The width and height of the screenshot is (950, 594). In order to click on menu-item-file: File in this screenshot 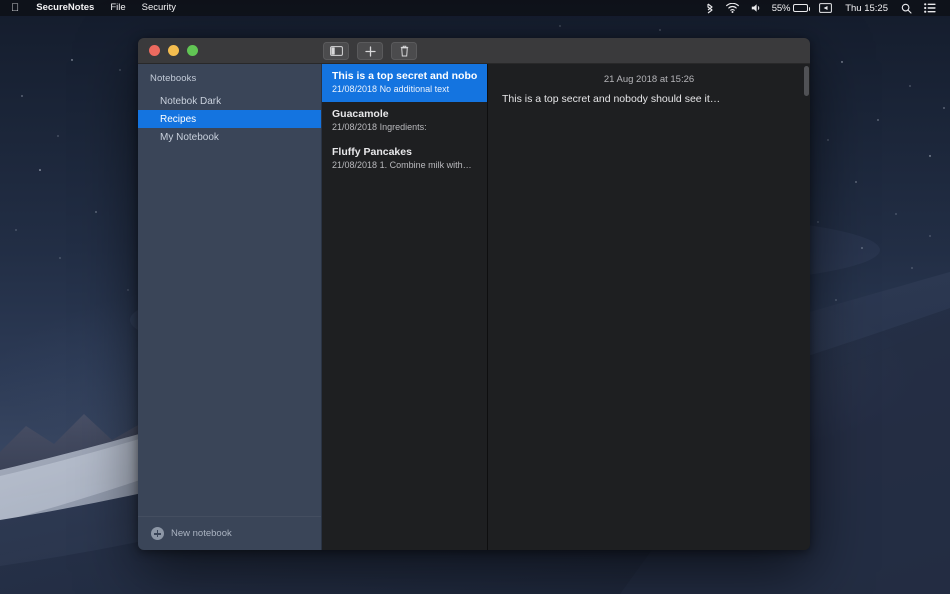, I will do `click(117, 8)`.